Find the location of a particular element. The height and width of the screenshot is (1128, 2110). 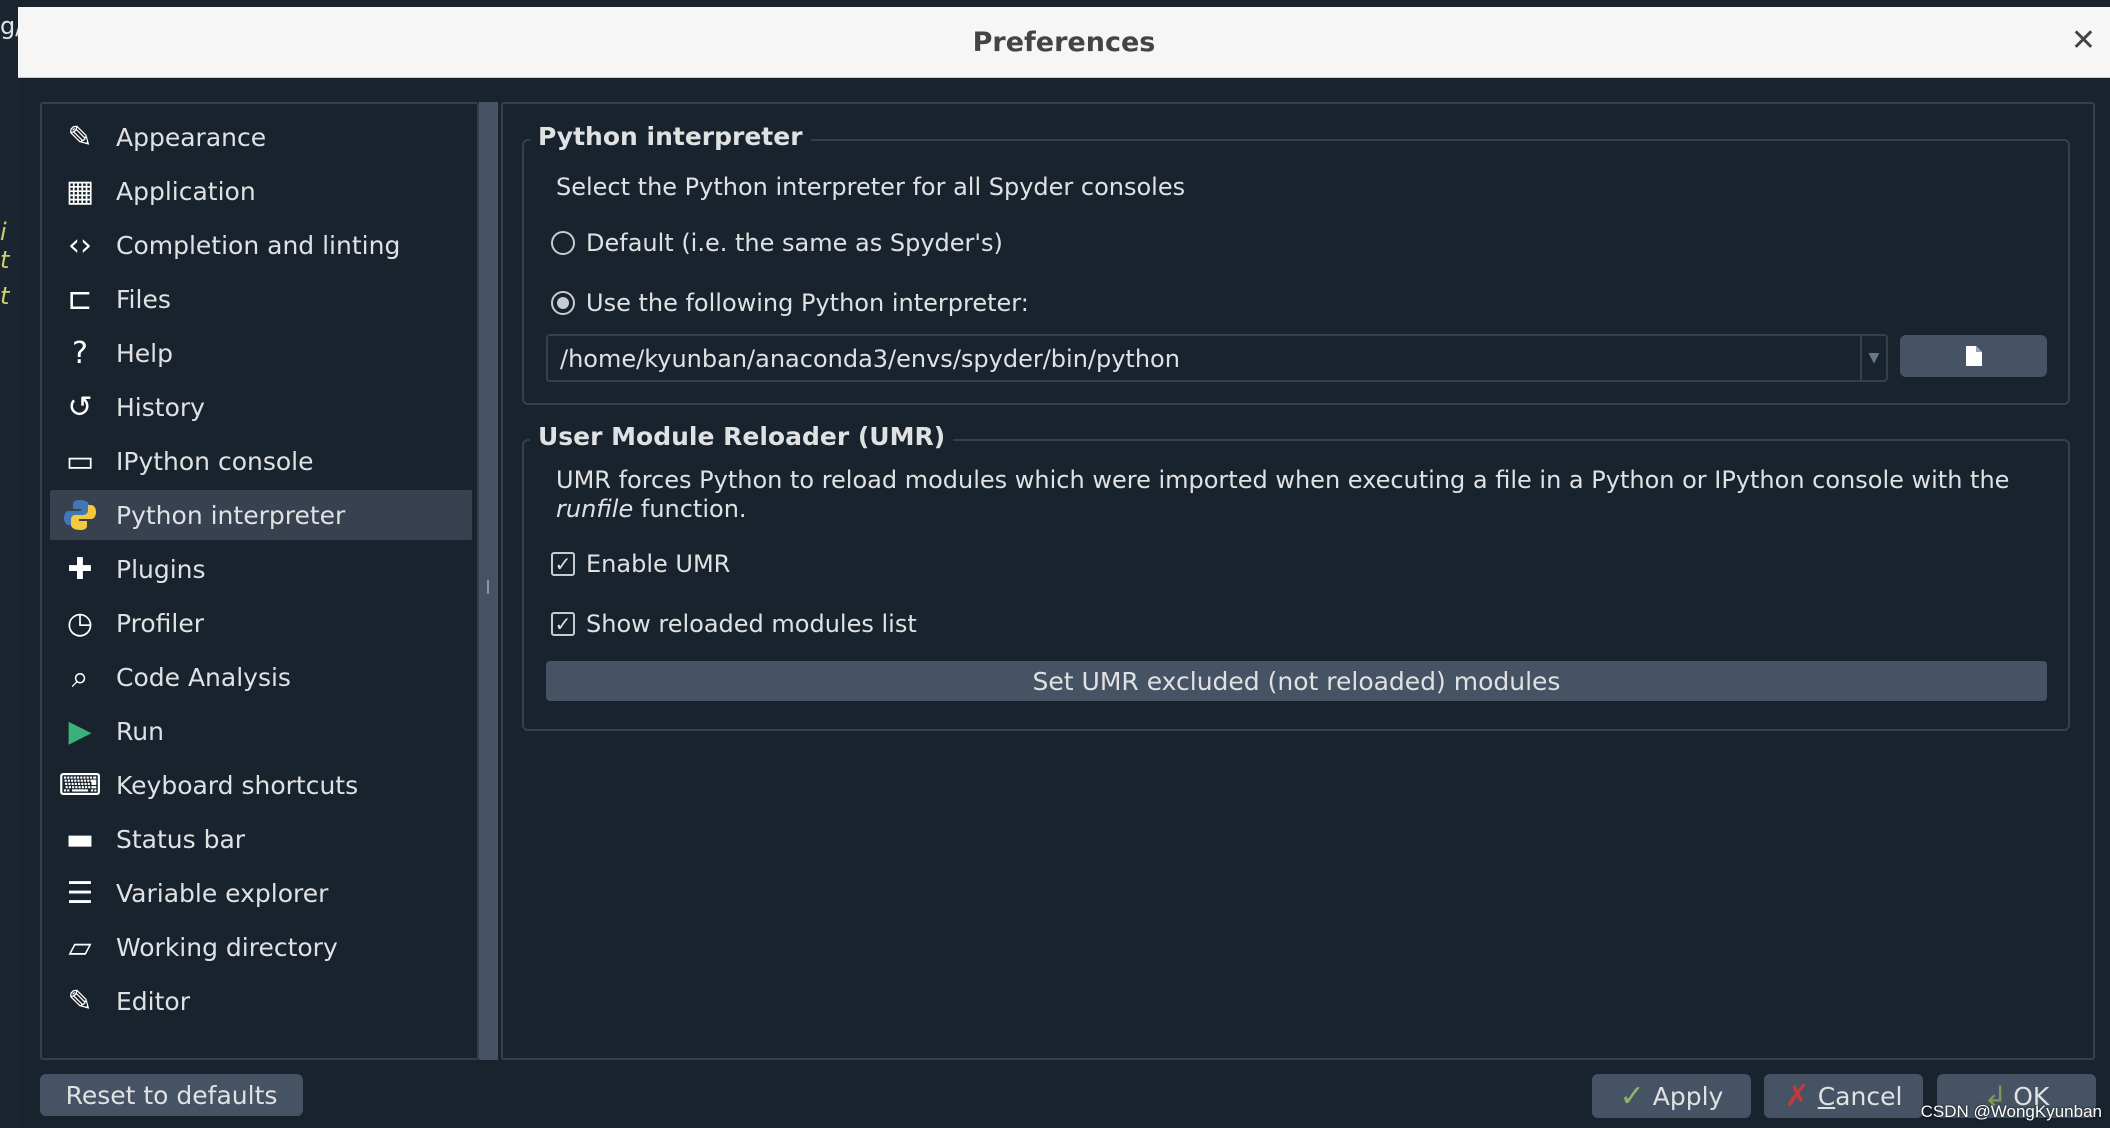

sidebar-item-run: ▶ Run is located at coordinates (261, 731).